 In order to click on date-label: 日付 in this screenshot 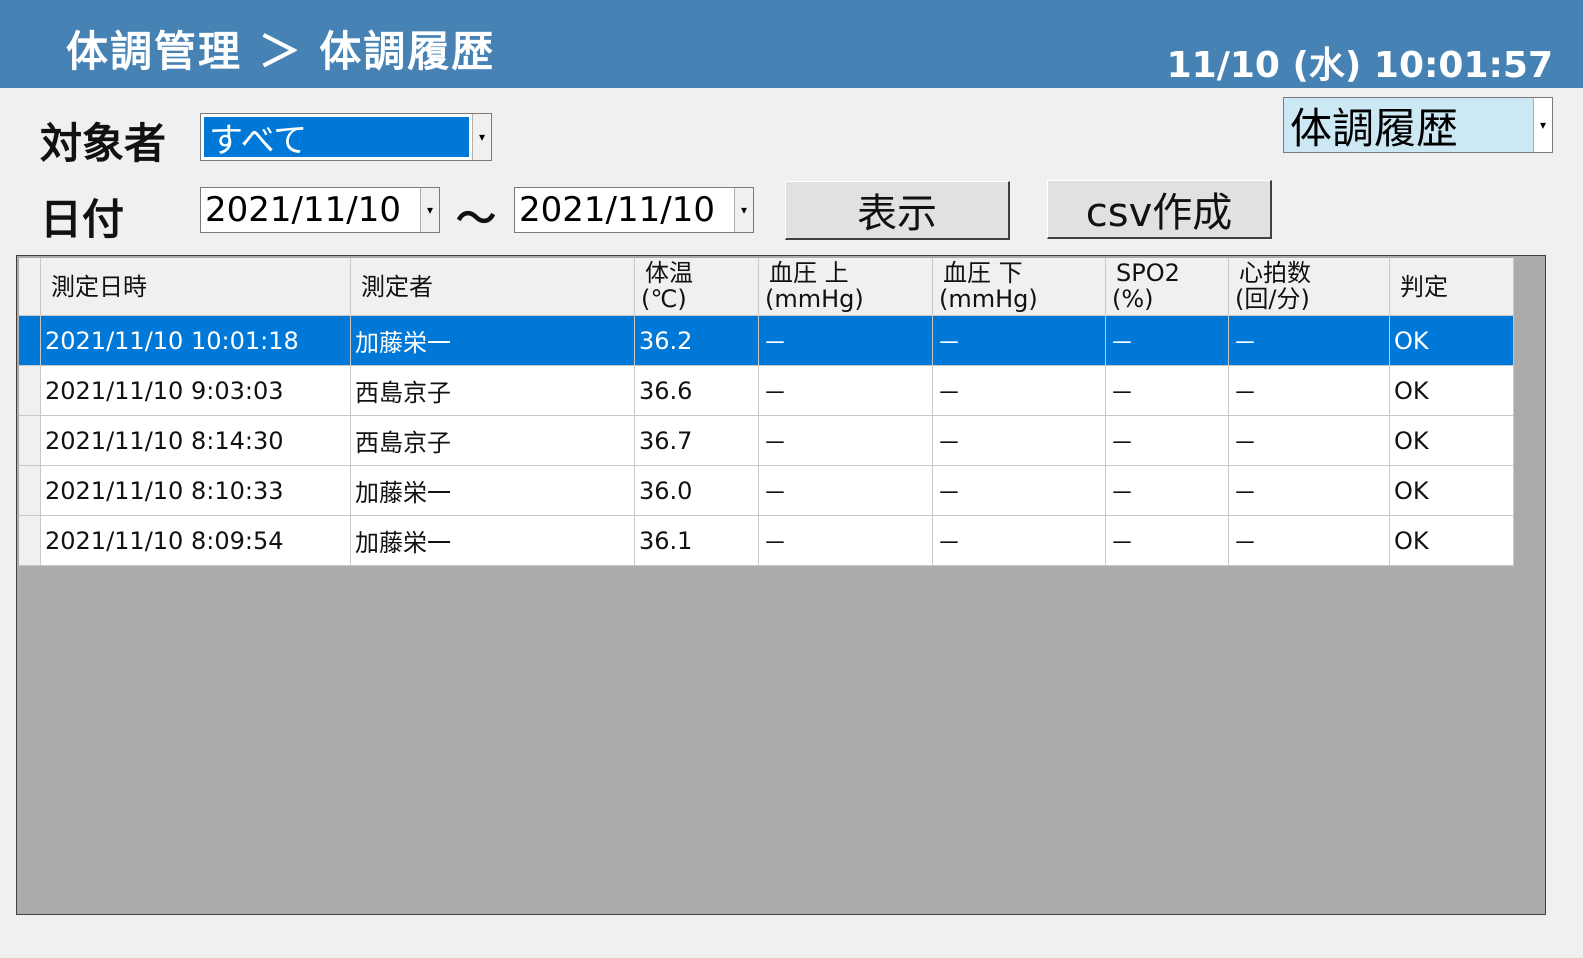, I will do `click(82, 219)`.